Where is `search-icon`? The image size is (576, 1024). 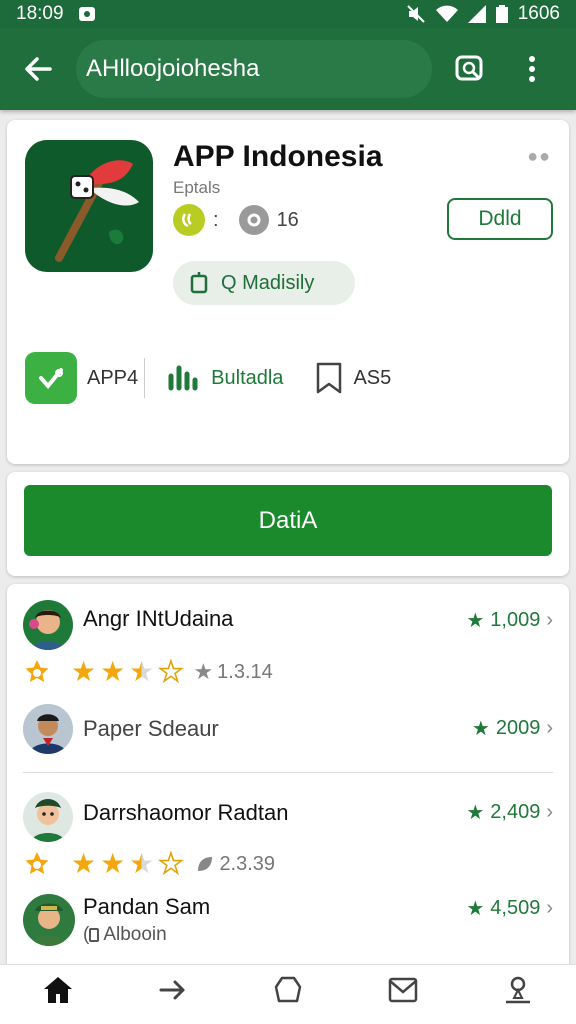 search-icon is located at coordinates (469, 68).